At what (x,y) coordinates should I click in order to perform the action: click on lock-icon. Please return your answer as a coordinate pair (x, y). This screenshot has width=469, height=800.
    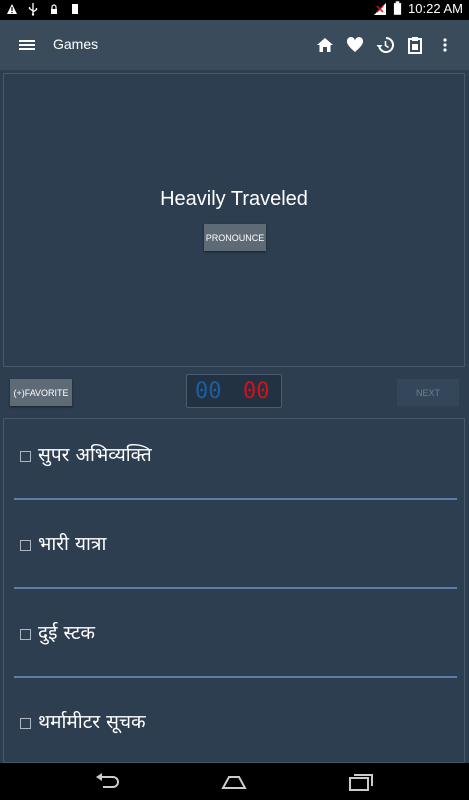
    Looking at the image, I should click on (54, 9).